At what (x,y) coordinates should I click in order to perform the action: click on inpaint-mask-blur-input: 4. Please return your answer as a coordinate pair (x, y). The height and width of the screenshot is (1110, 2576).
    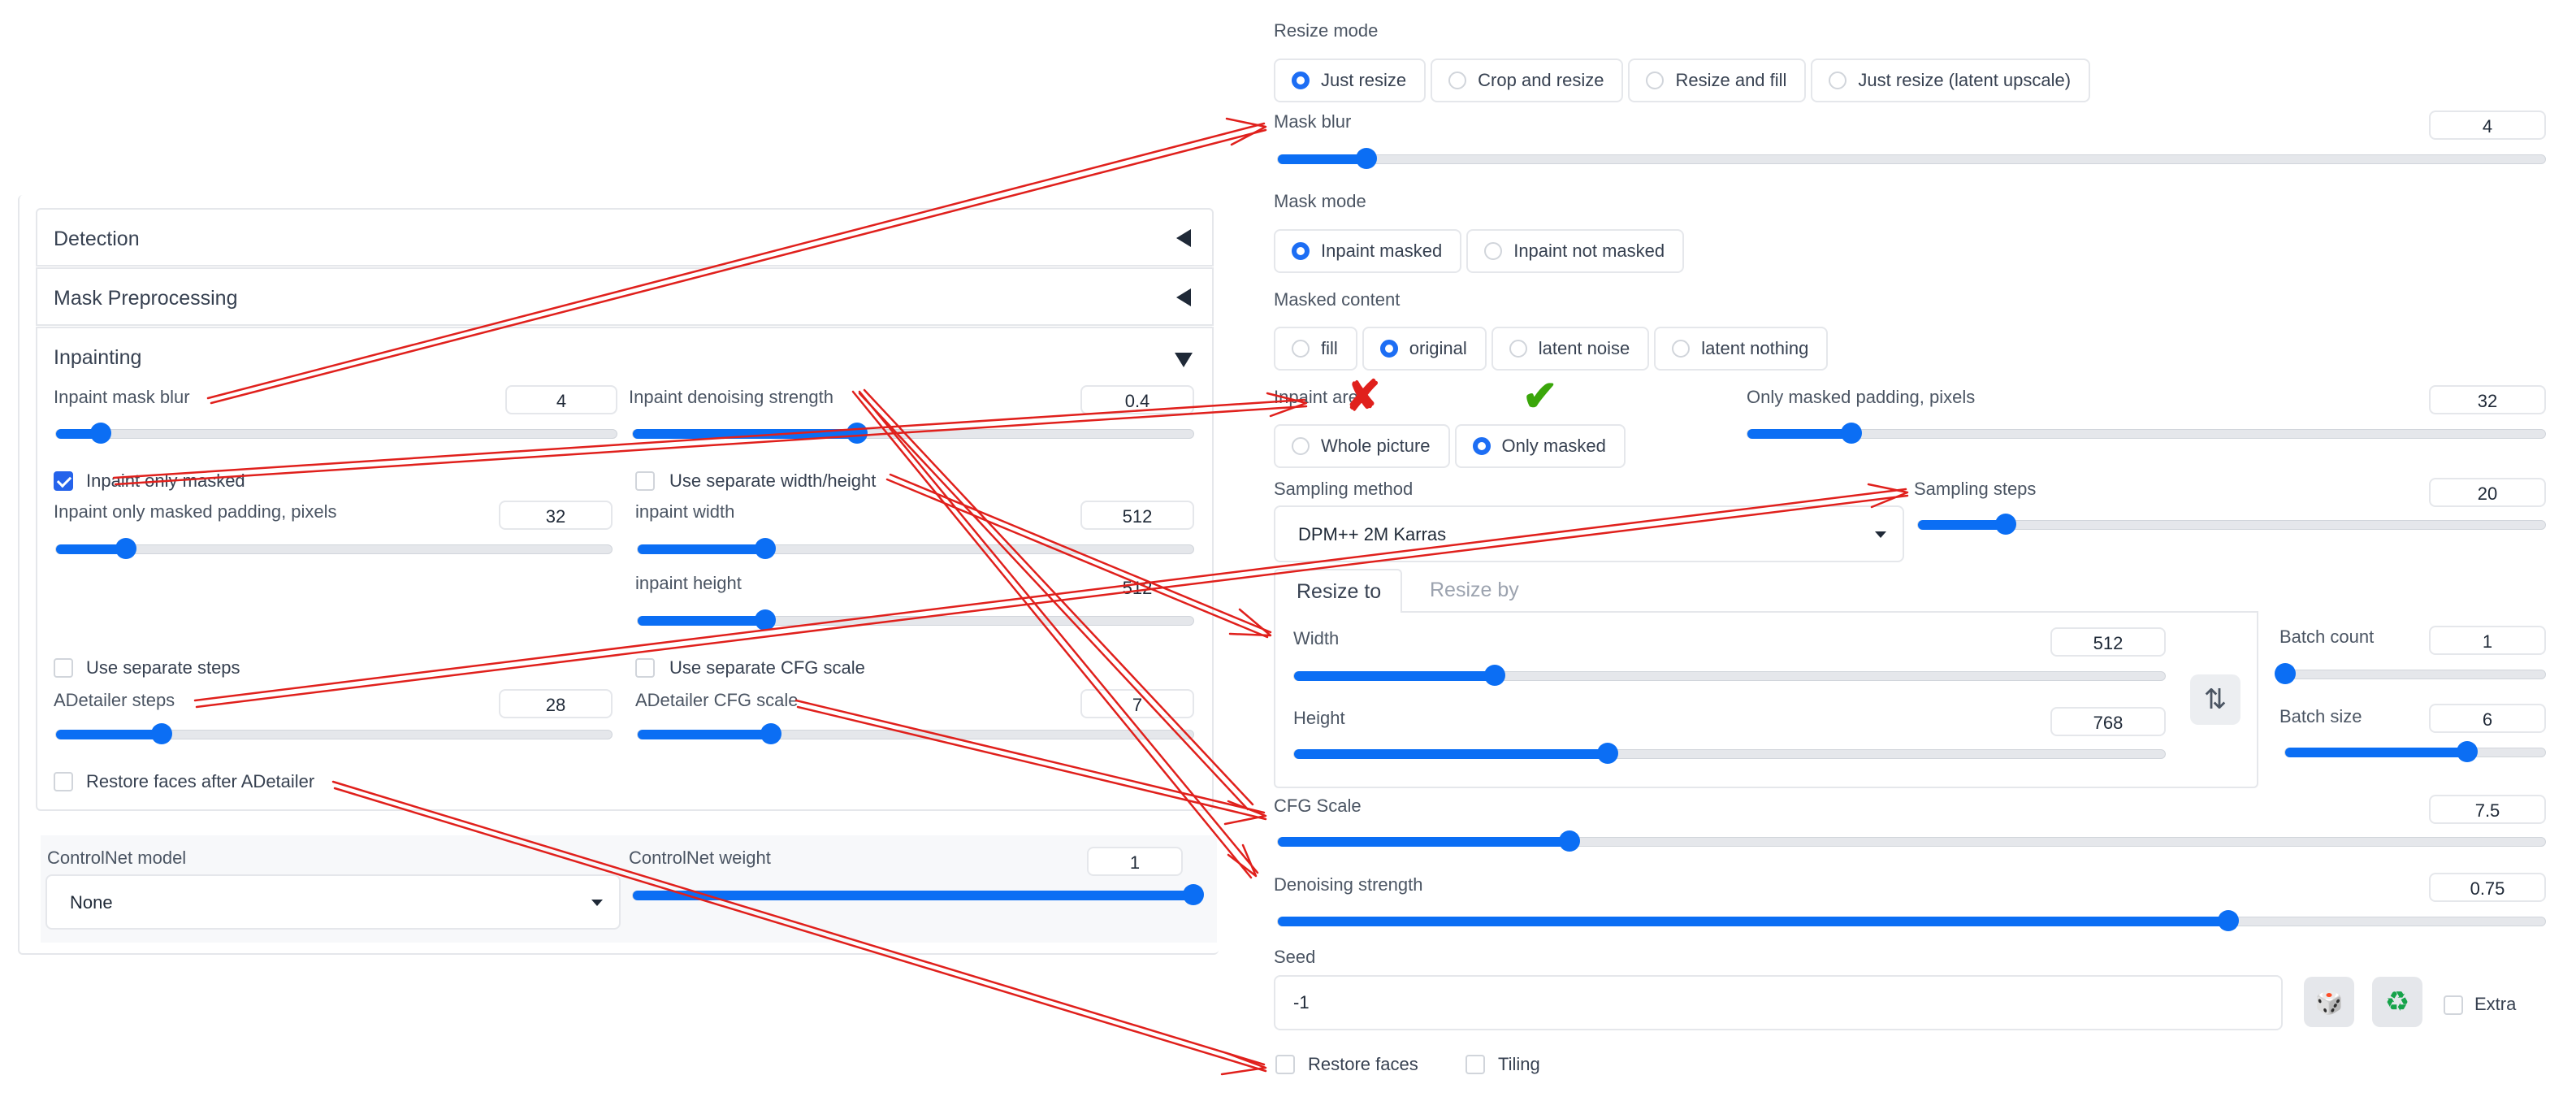
    Looking at the image, I should click on (561, 400).